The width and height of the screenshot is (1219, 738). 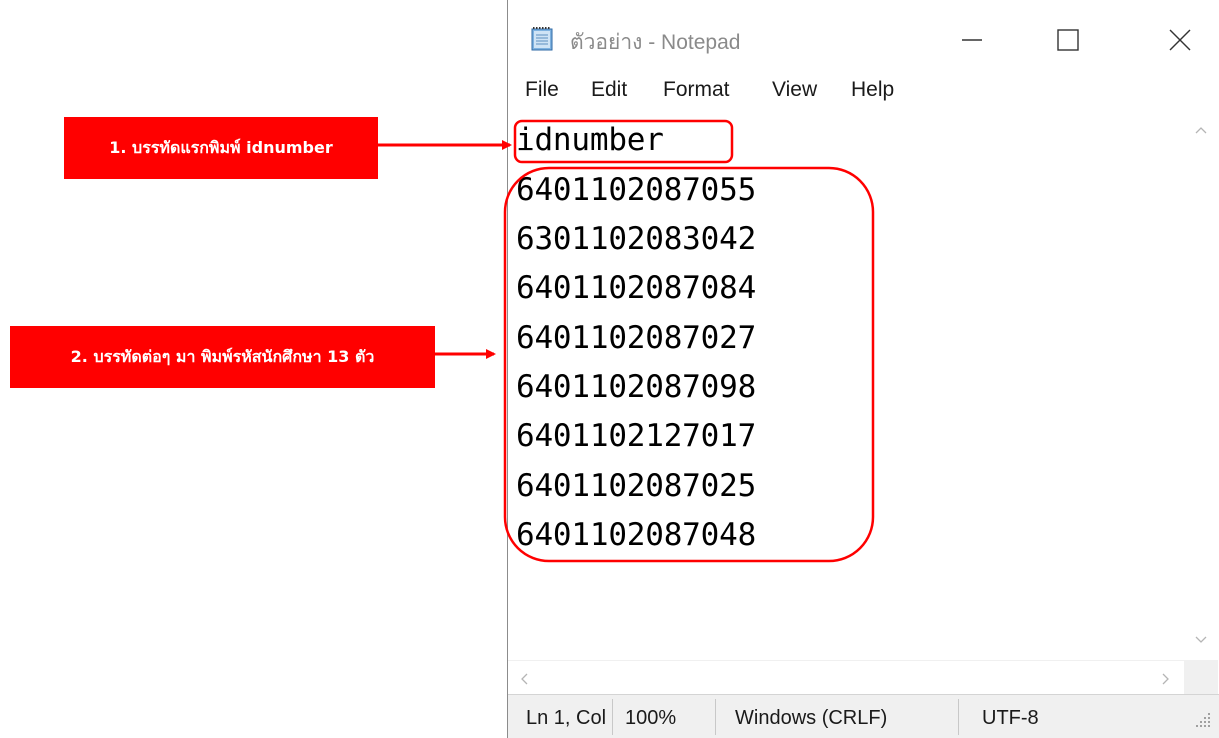 What do you see at coordinates (1201, 130) in the screenshot?
I see `scroll-up-icon` at bounding box center [1201, 130].